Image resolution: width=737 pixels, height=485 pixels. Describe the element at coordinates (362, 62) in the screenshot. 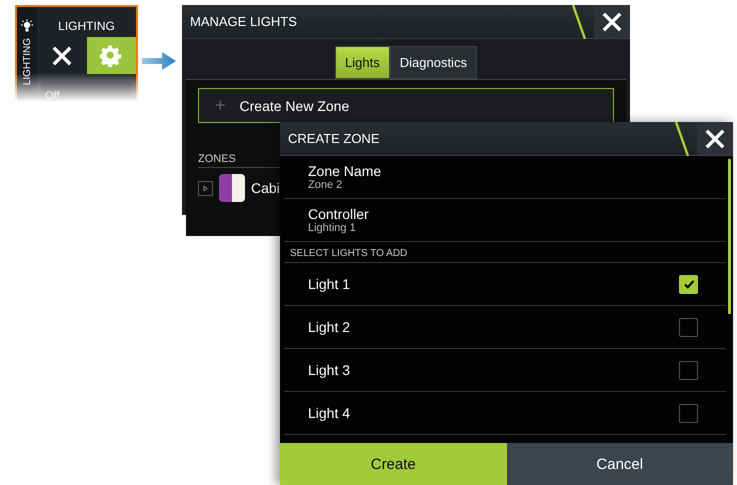

I see `tab: Lights` at that location.